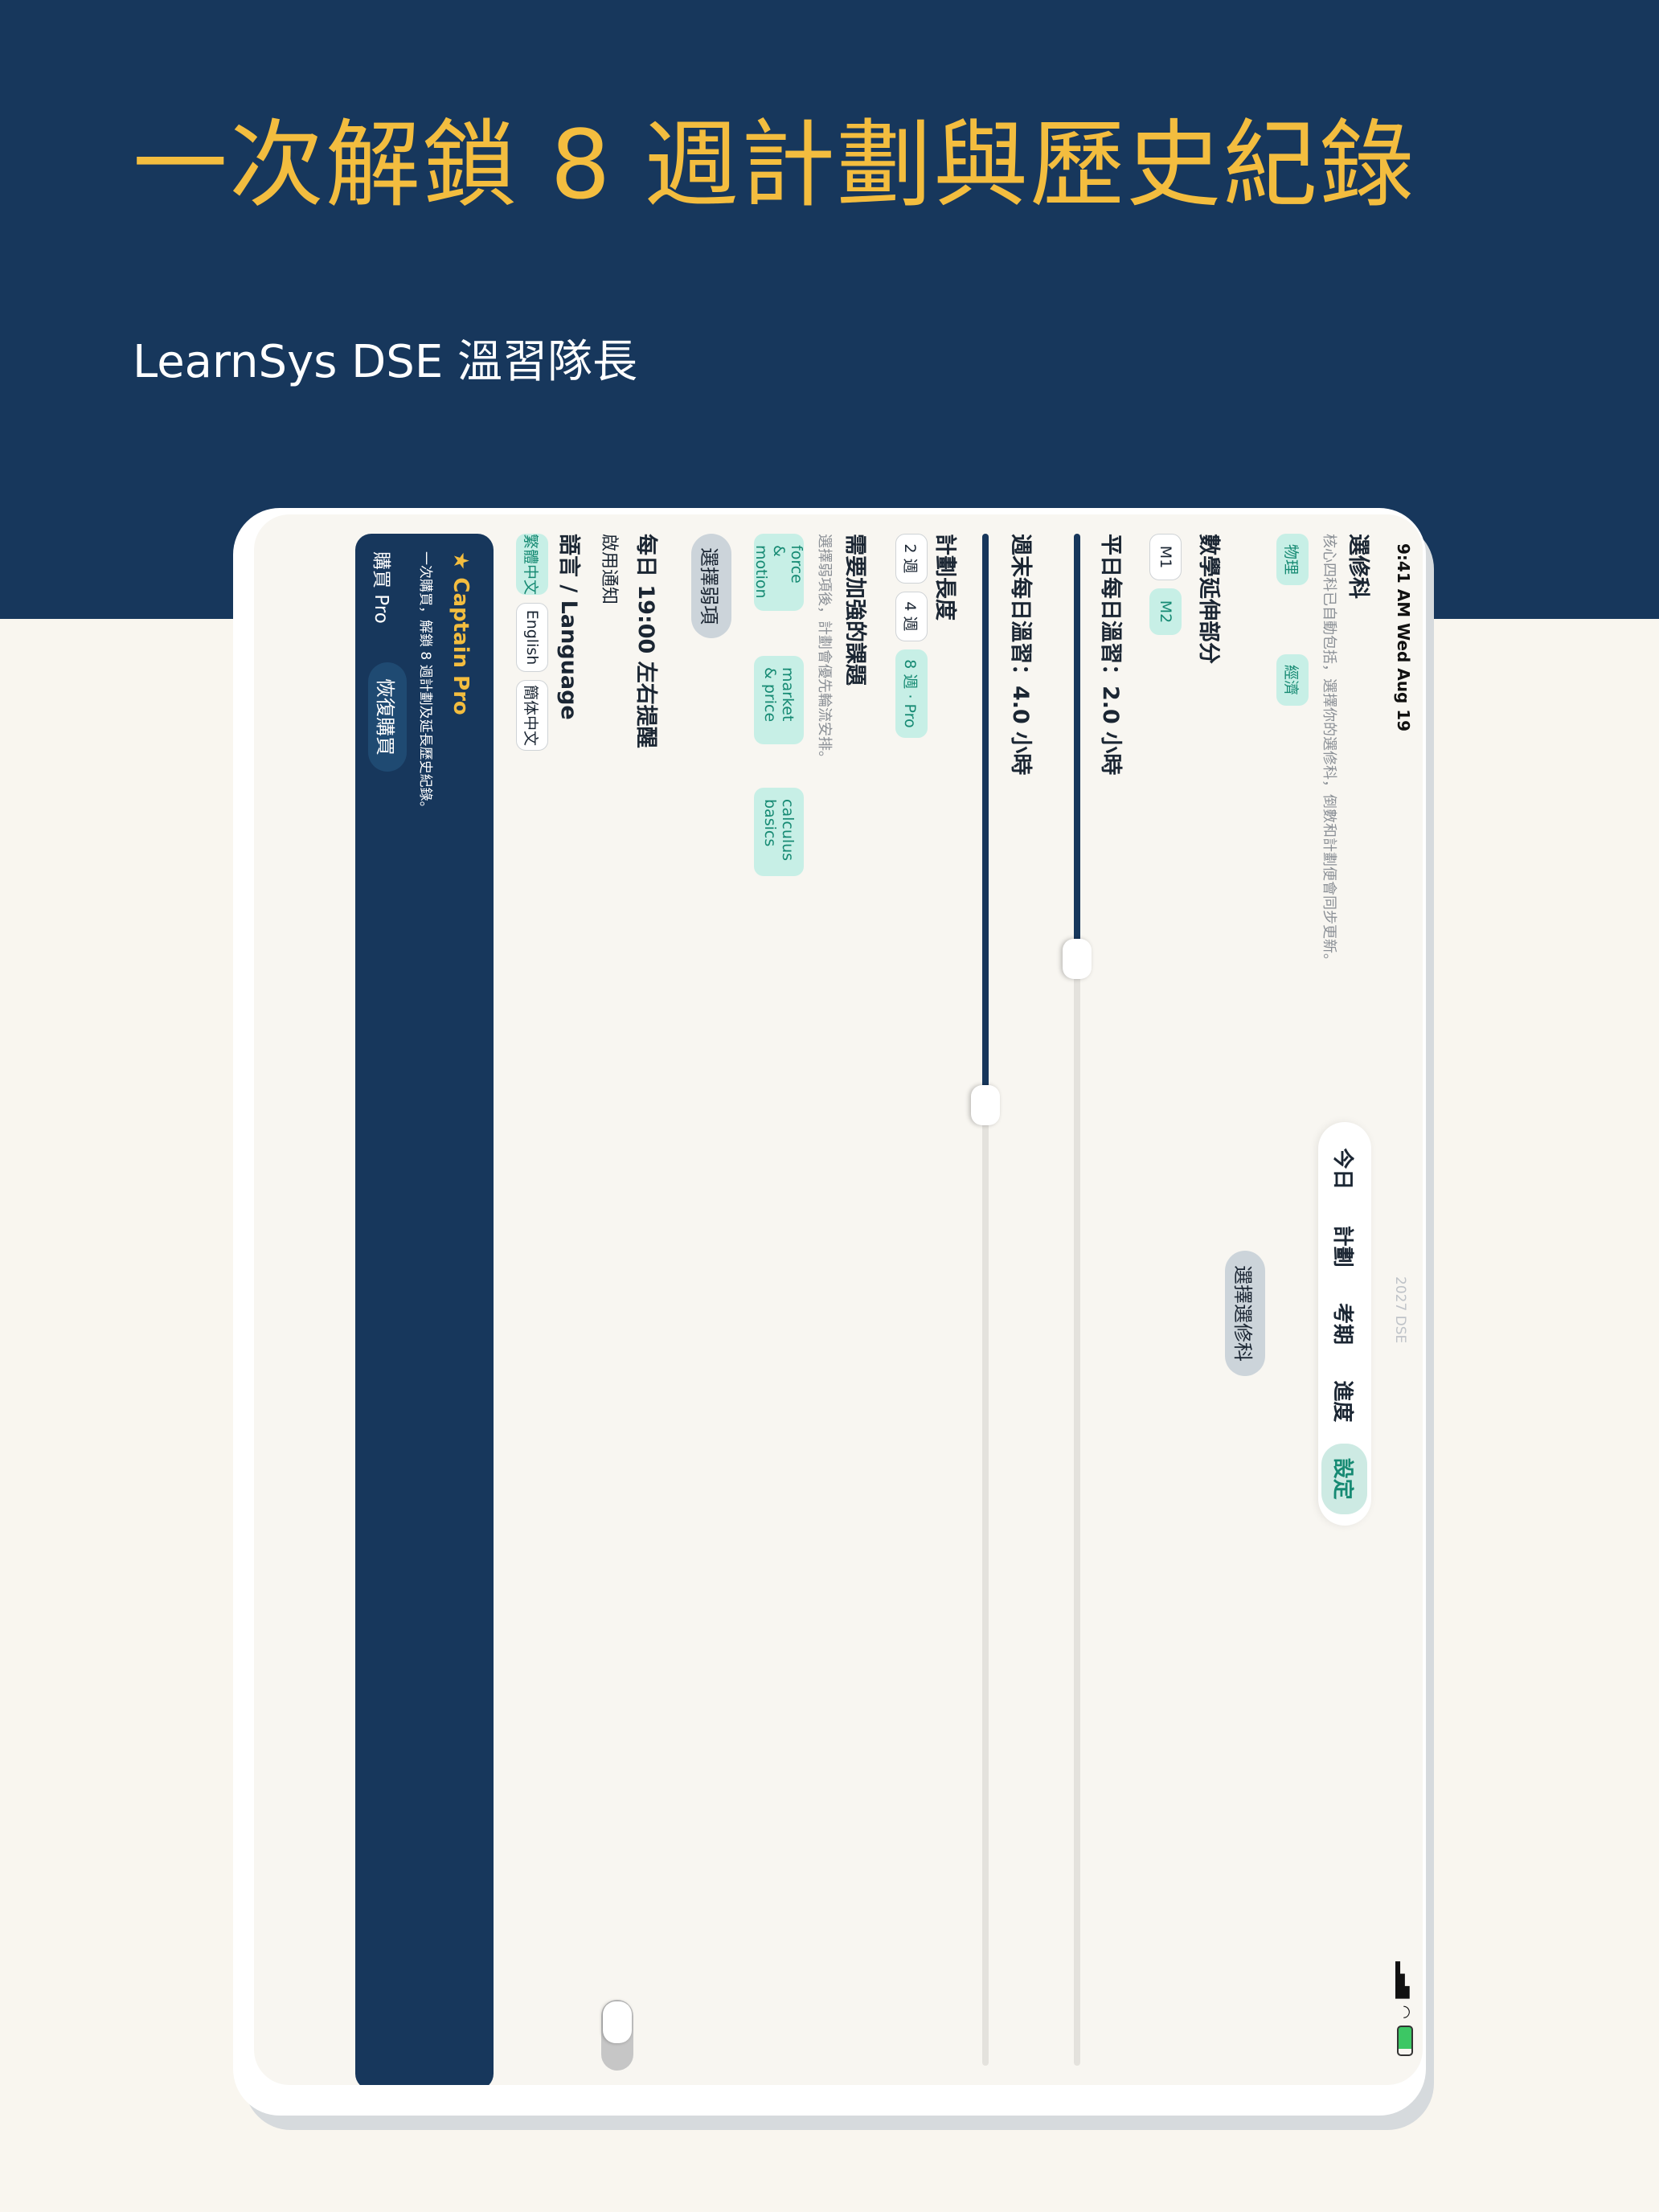 The image size is (1659, 2212). Describe the element at coordinates (1329, 751) in the screenshot. I see `electives-note: 核心四科已自動包括，選擇你的選修科，倒數和計劃便會同步更新。` at that location.